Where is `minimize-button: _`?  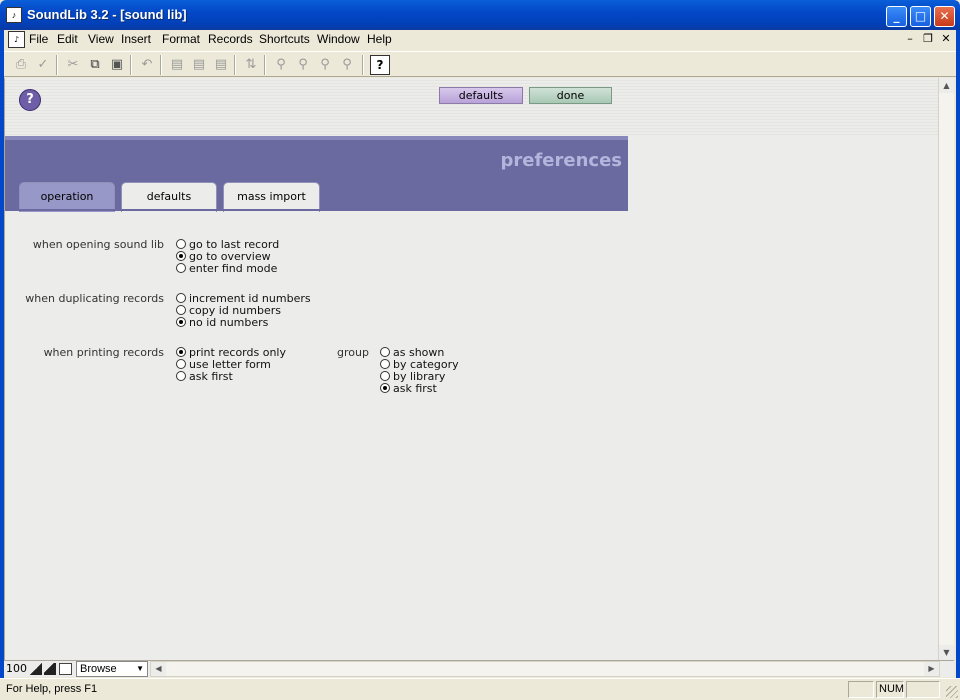 minimize-button: _ is located at coordinates (896, 16).